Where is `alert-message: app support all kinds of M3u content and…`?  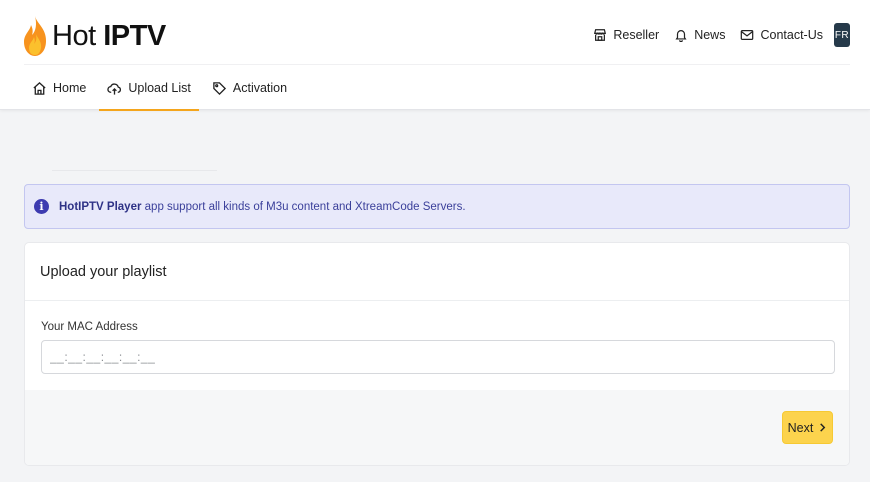 alert-message: app support all kinds of M3u content and… is located at coordinates (303, 206).